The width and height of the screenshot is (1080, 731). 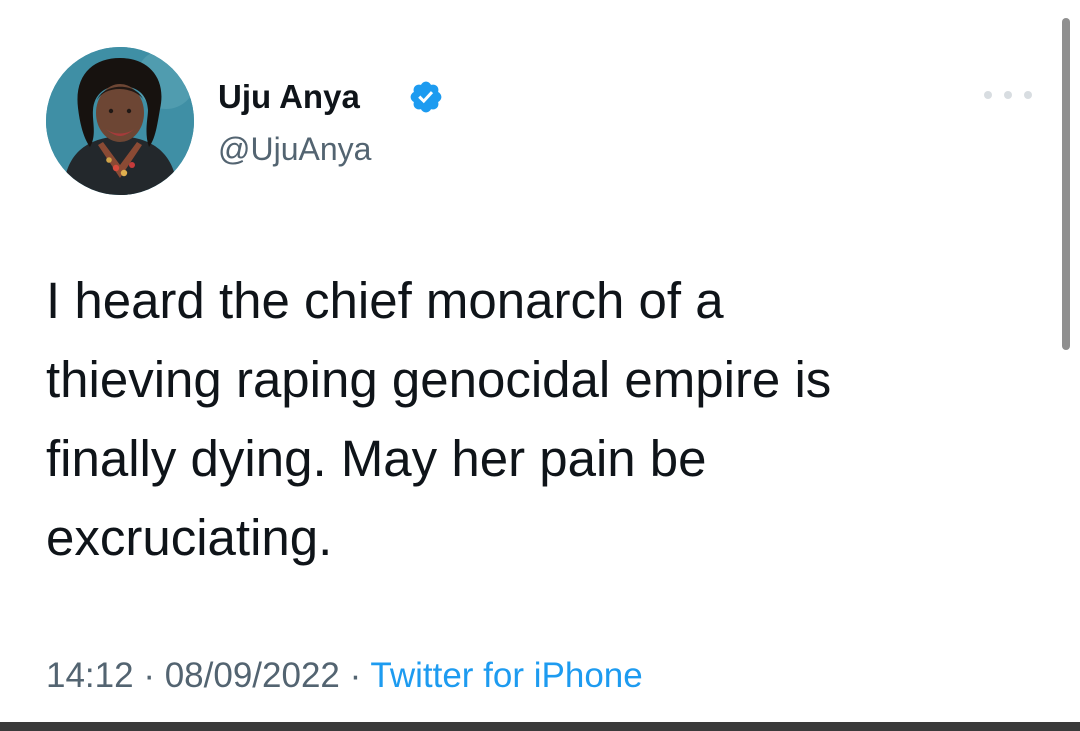 What do you see at coordinates (506, 675) in the screenshot?
I see `tweet-source-link: Twitter for iPhone` at bounding box center [506, 675].